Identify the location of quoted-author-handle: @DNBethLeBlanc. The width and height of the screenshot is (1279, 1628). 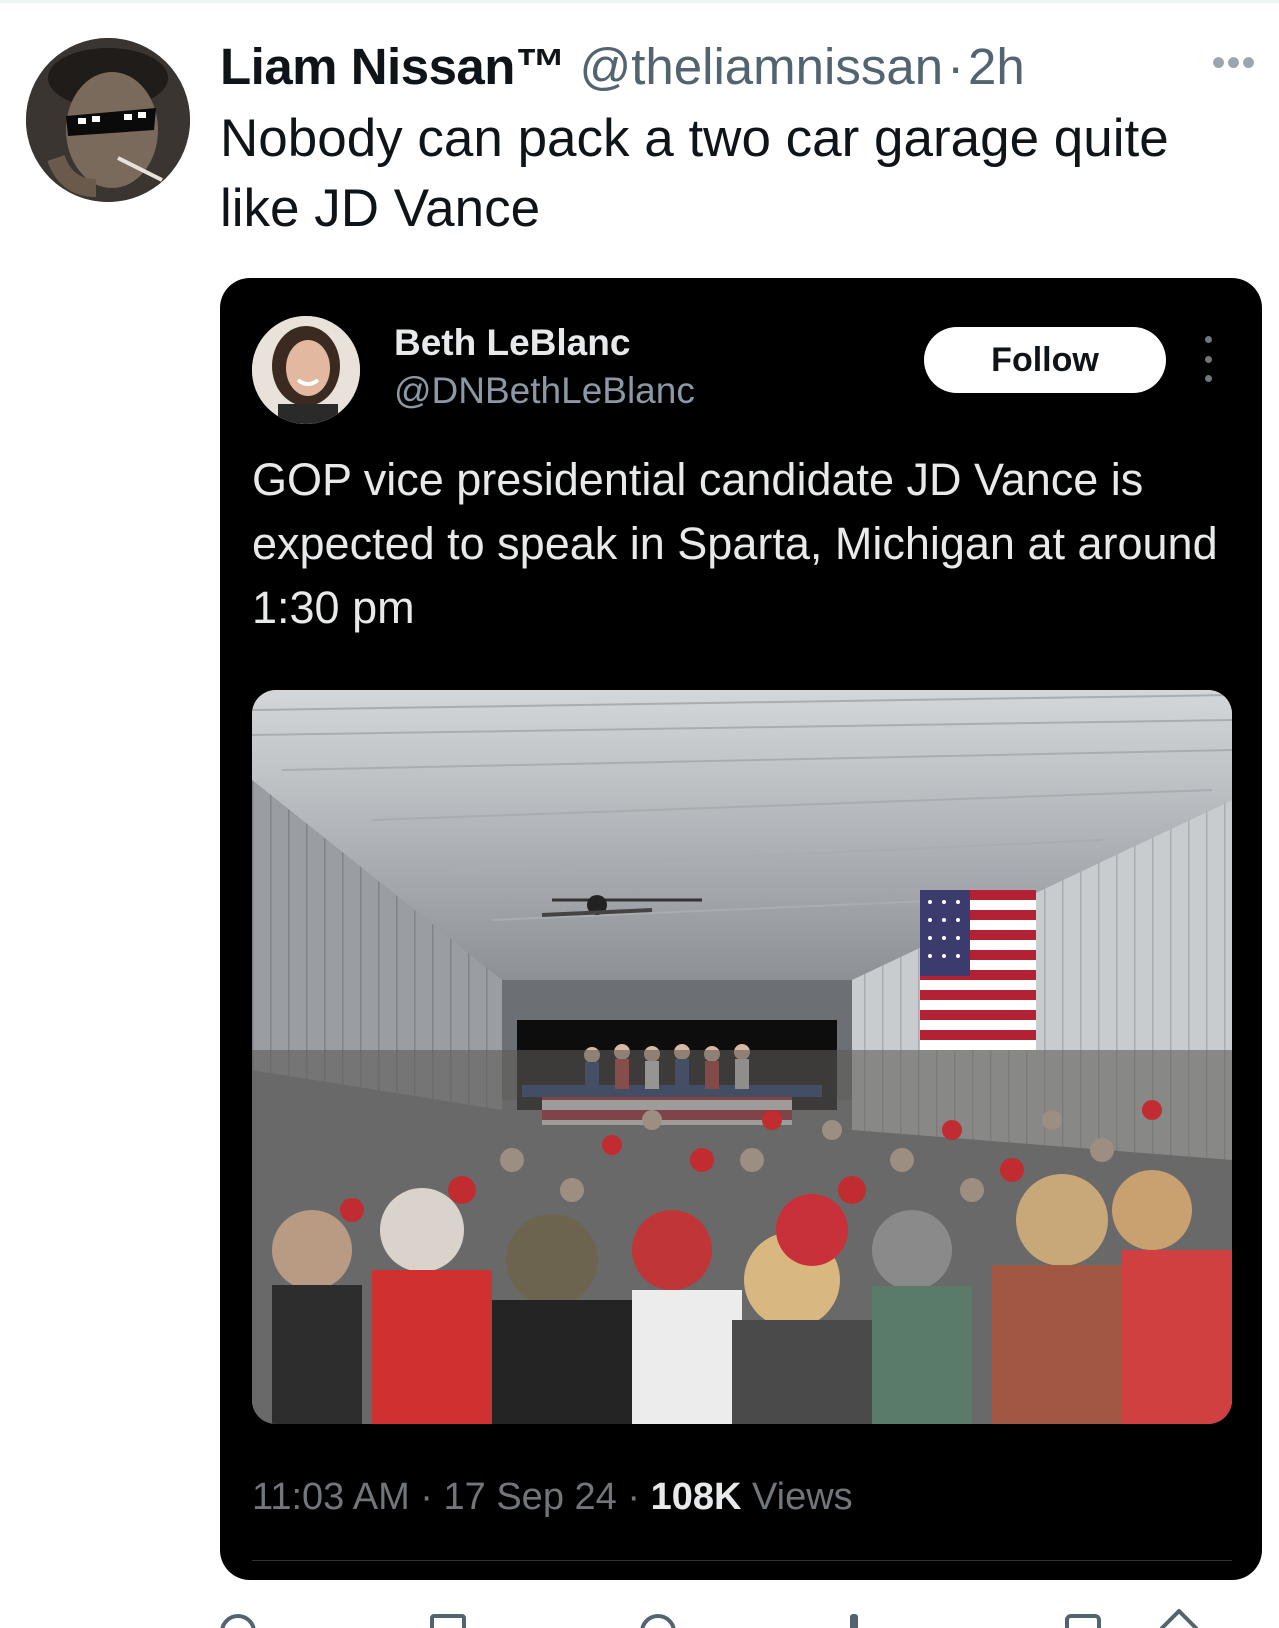
(544, 391).